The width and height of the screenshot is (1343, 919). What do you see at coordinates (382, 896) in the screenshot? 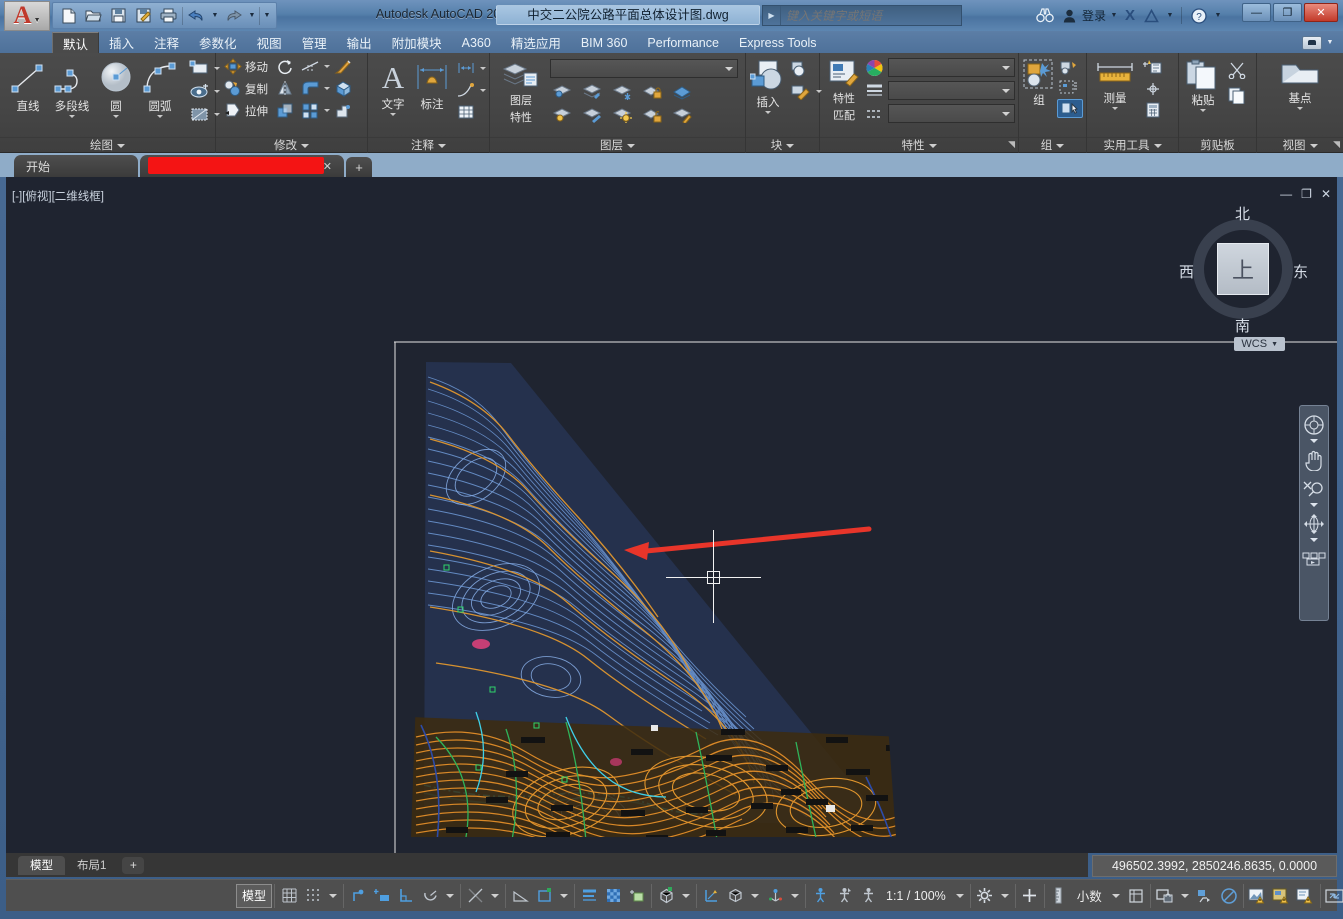
I see `dynamic-input-icon` at bounding box center [382, 896].